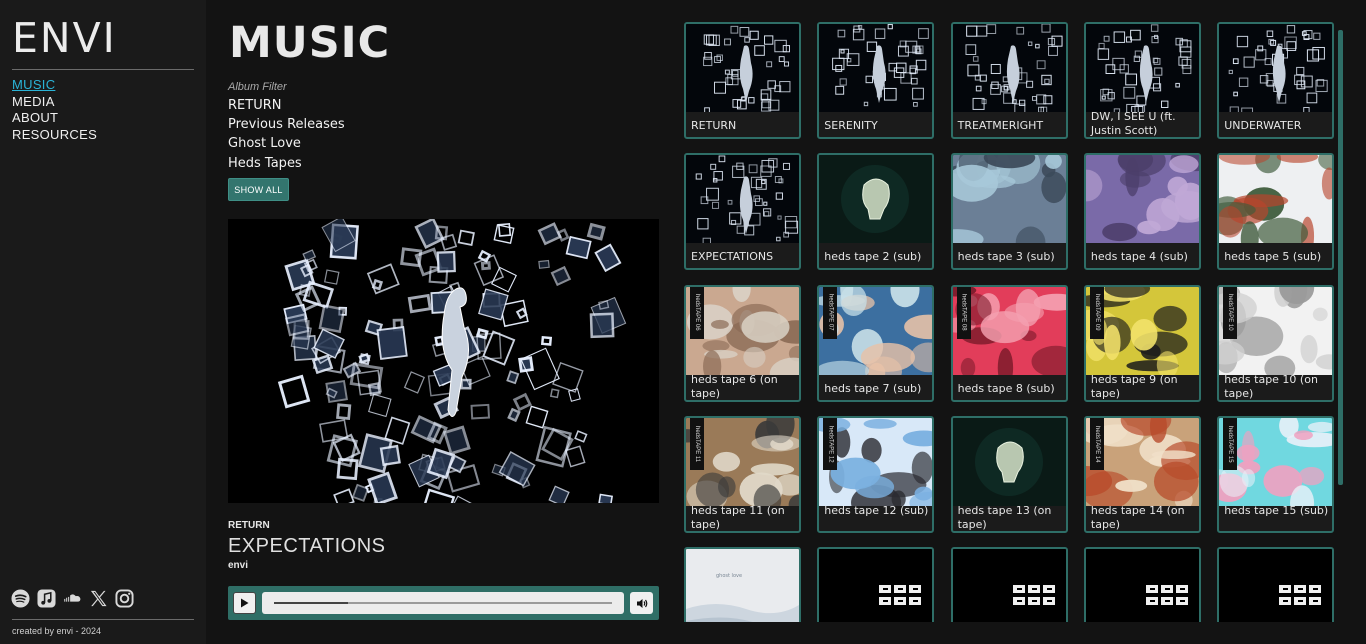 The height and width of the screenshot is (644, 1366). What do you see at coordinates (876, 212) in the screenshot?
I see `track-card: heds tape 2 (sub)` at bounding box center [876, 212].